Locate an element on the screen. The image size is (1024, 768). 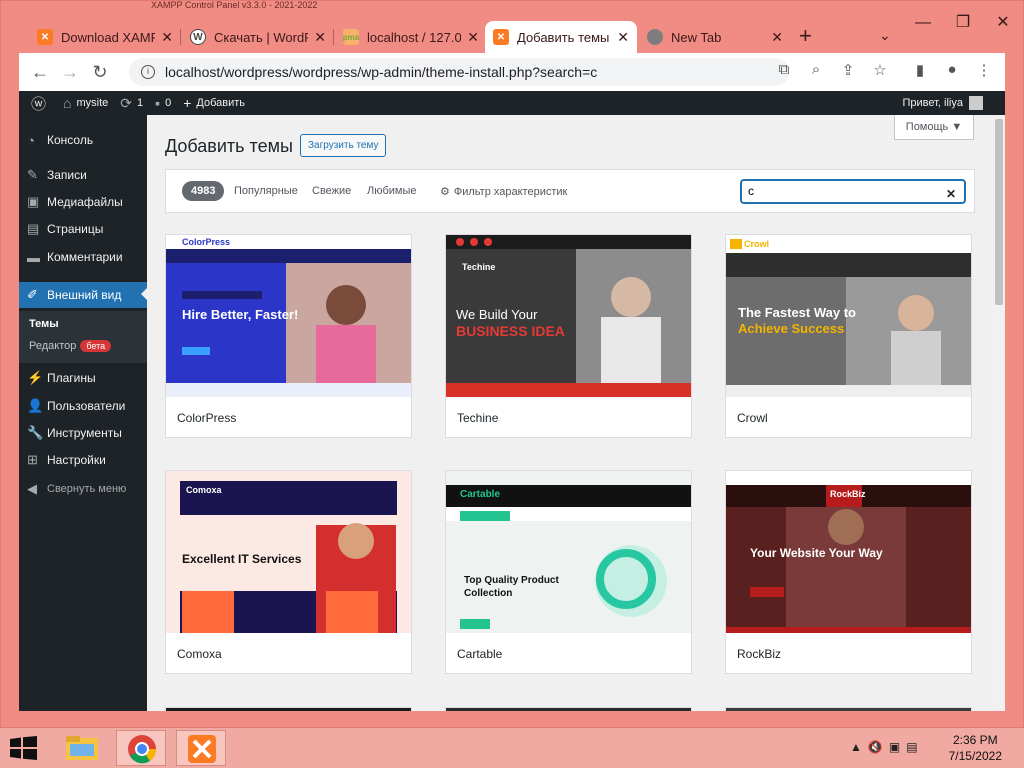
sidebar-item-users: 👤 Пользователи is located at coordinates (83, 406).